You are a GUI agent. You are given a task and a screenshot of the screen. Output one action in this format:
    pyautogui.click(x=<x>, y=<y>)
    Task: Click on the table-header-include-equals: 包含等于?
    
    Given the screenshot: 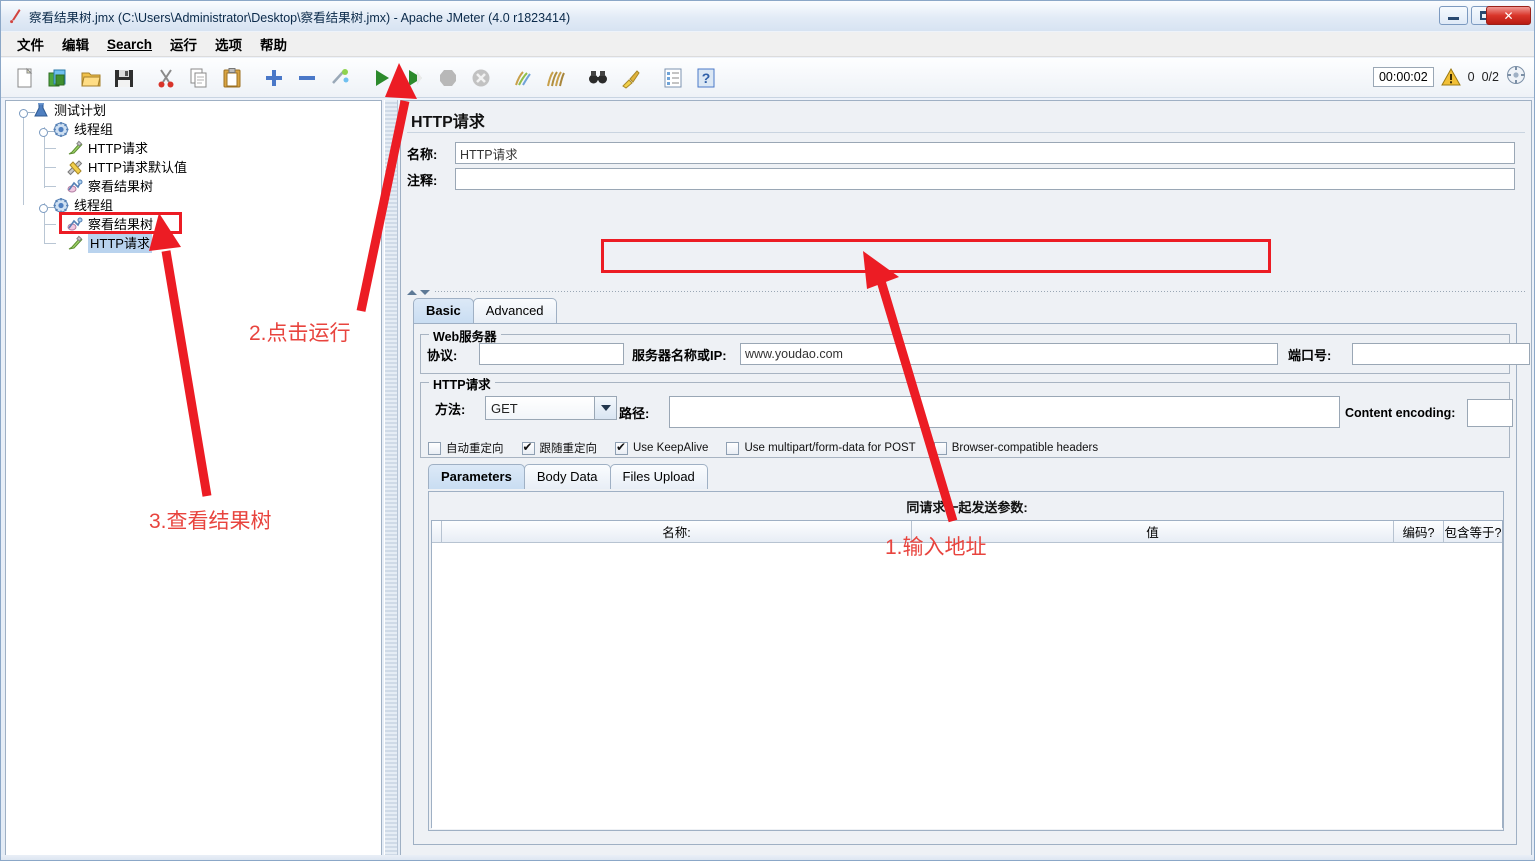 What is the action you would take?
    pyautogui.click(x=1473, y=532)
    